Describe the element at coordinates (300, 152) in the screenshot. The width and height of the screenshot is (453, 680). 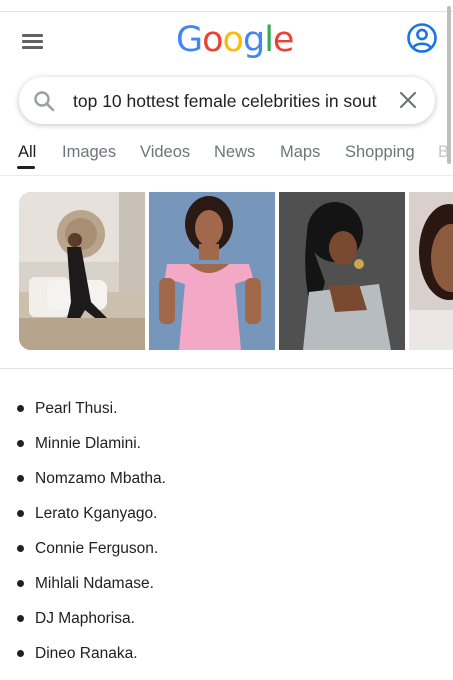
I see `tab-maps: Maps` at that location.